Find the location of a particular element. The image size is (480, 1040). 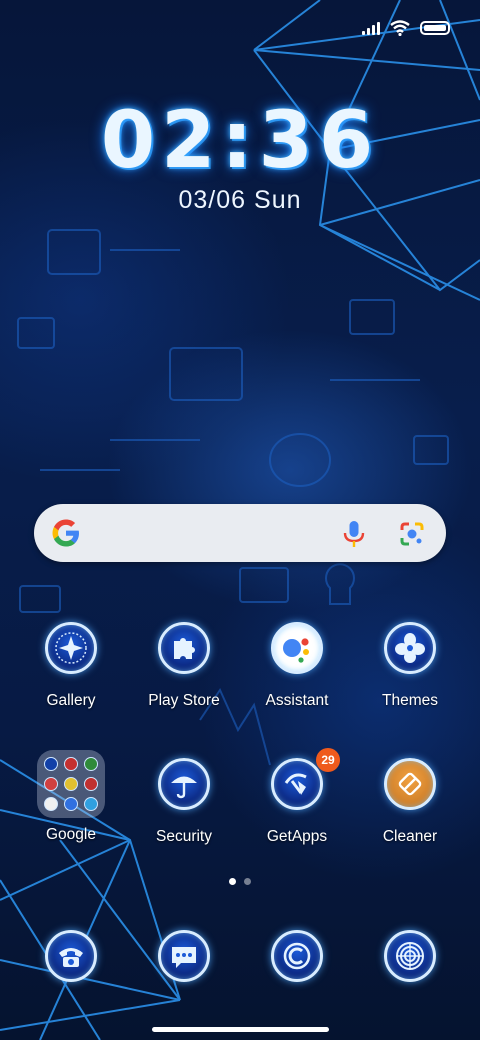

app-label: Security is located at coordinates (184, 836).